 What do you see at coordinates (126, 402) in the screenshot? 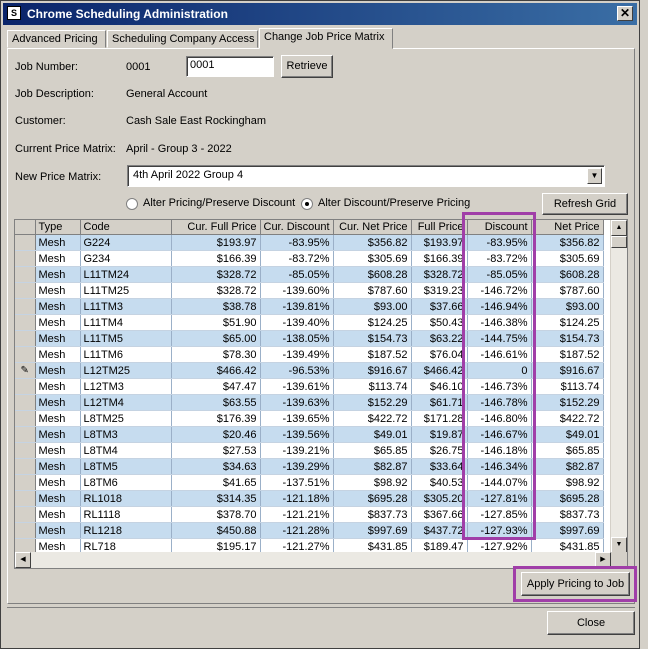
I see `cell-code: L12TM4` at bounding box center [126, 402].